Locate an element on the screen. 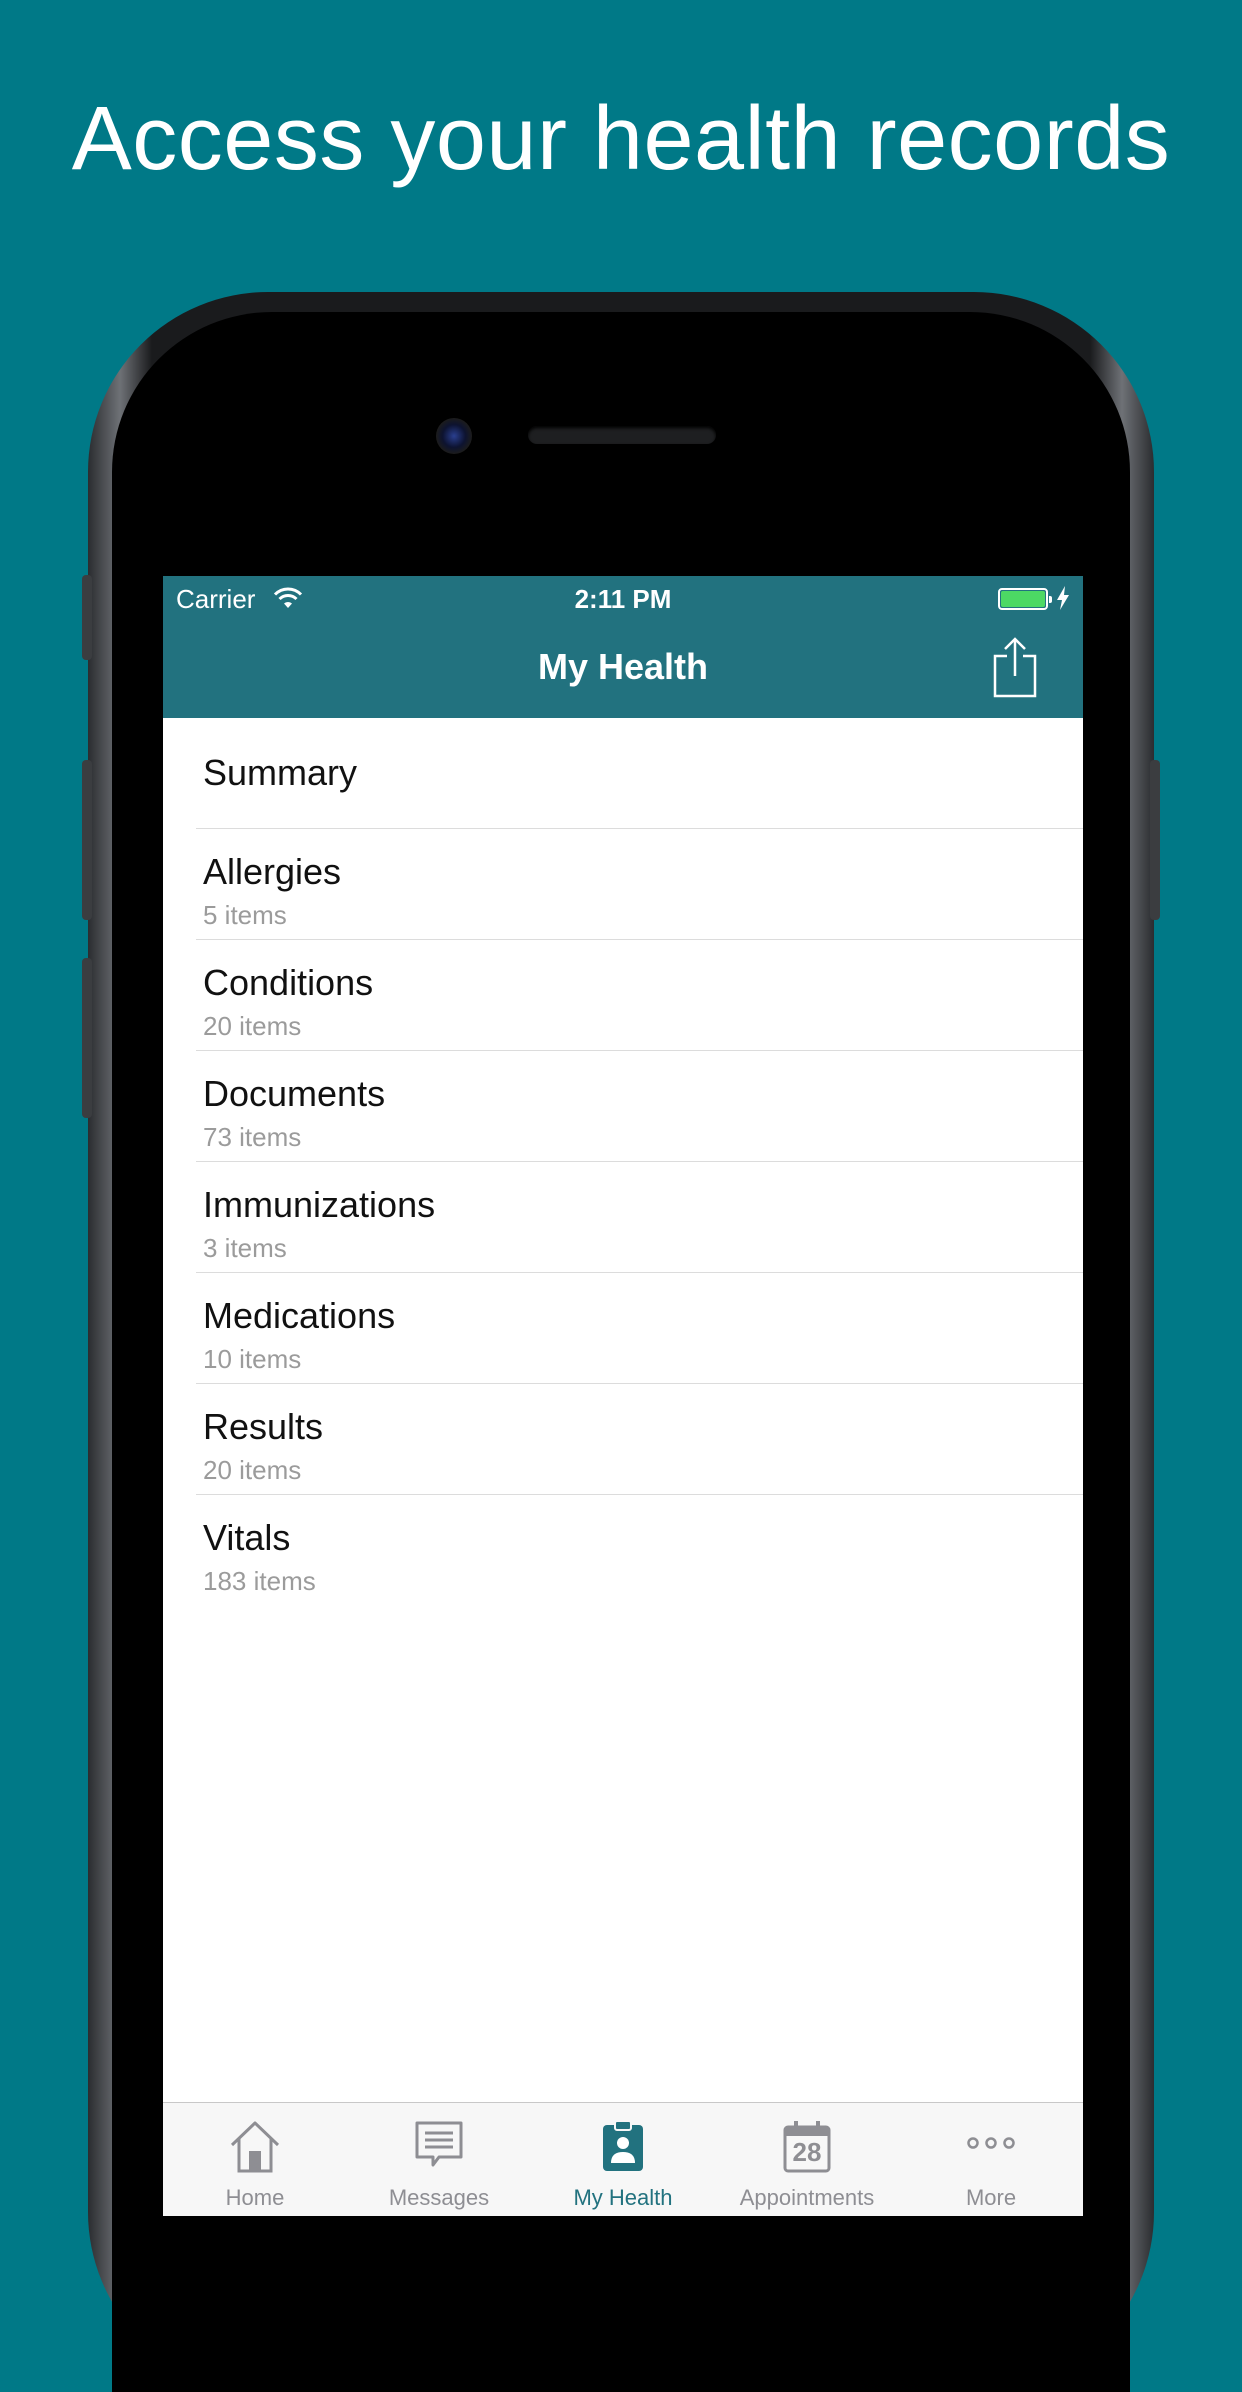  tab-my-health: My Health is located at coordinates (623, 2159).